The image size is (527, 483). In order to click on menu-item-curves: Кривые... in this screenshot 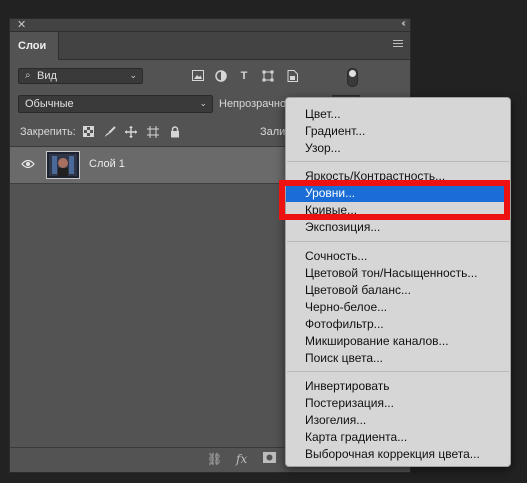, I will do `click(398, 210)`.